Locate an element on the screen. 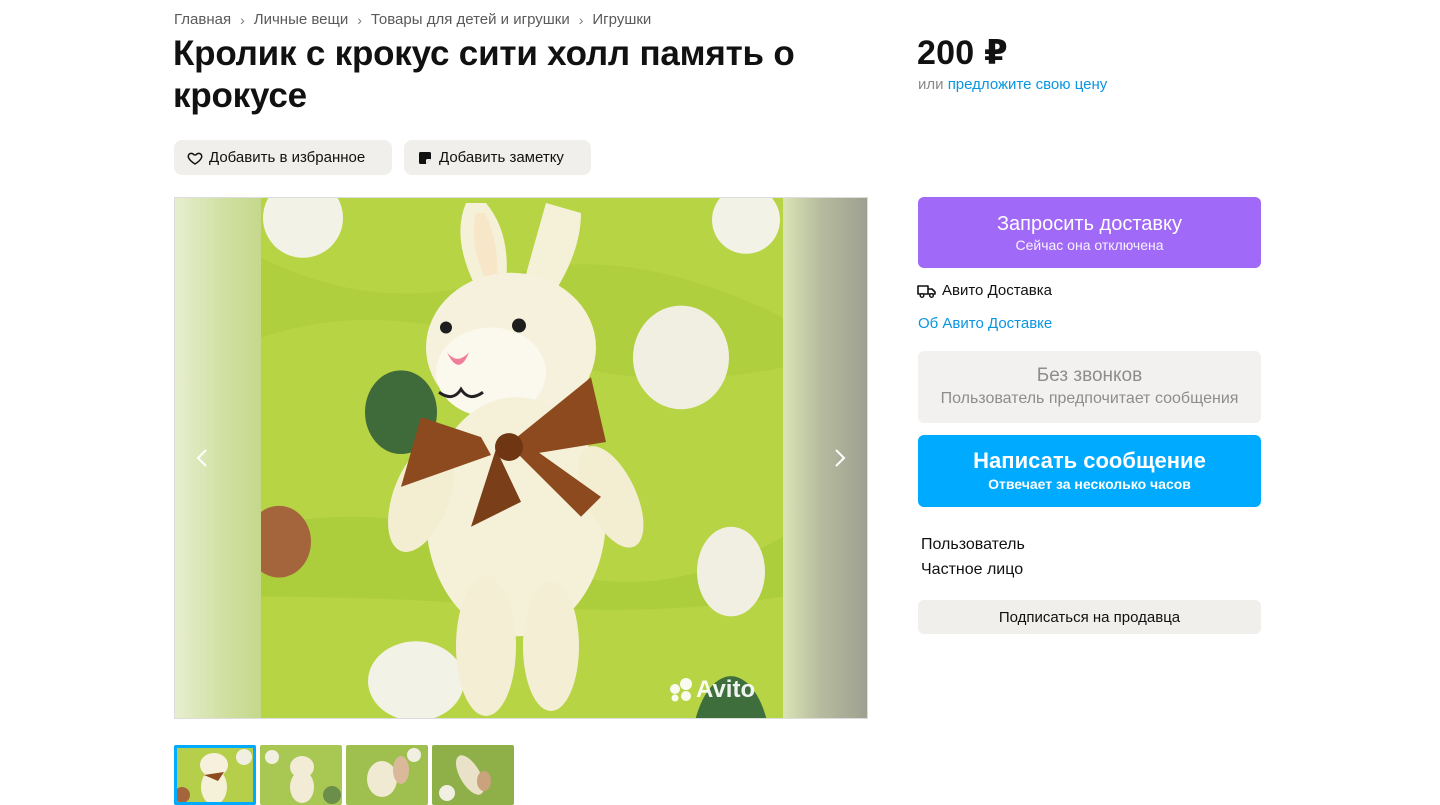  no-calls-title: Без звонков is located at coordinates (1089, 375).